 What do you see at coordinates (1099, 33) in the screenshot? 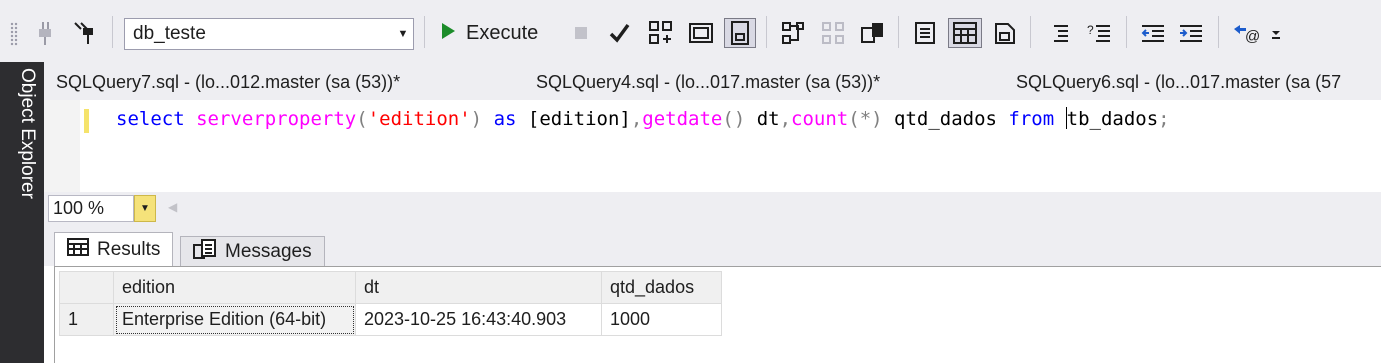
I see `uncomment-lines-icon: ?` at bounding box center [1099, 33].